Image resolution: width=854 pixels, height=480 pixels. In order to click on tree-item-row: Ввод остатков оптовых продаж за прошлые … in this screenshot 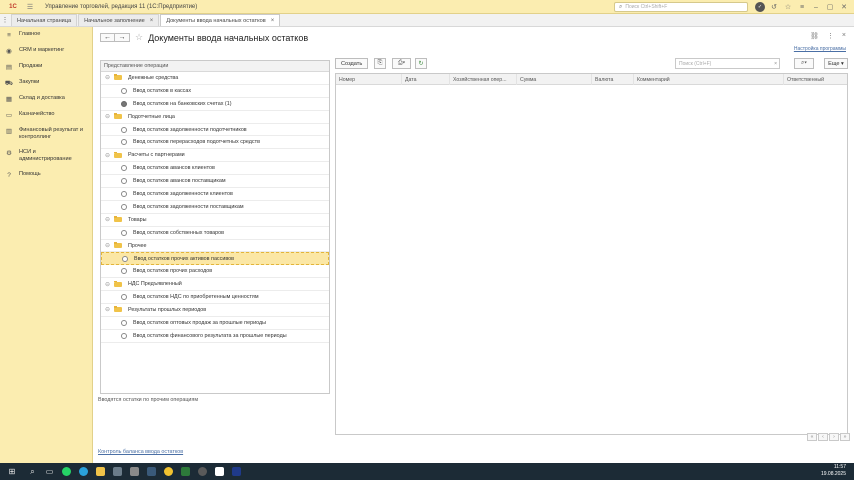, I will do `click(215, 323)`.